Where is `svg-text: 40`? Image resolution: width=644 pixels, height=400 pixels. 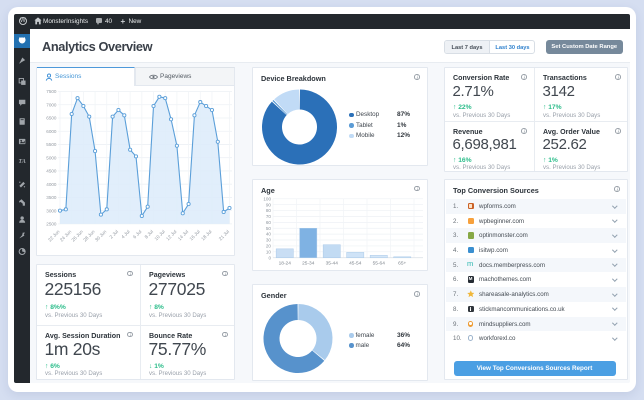 svg-text: 40 is located at coordinates (269, 233).